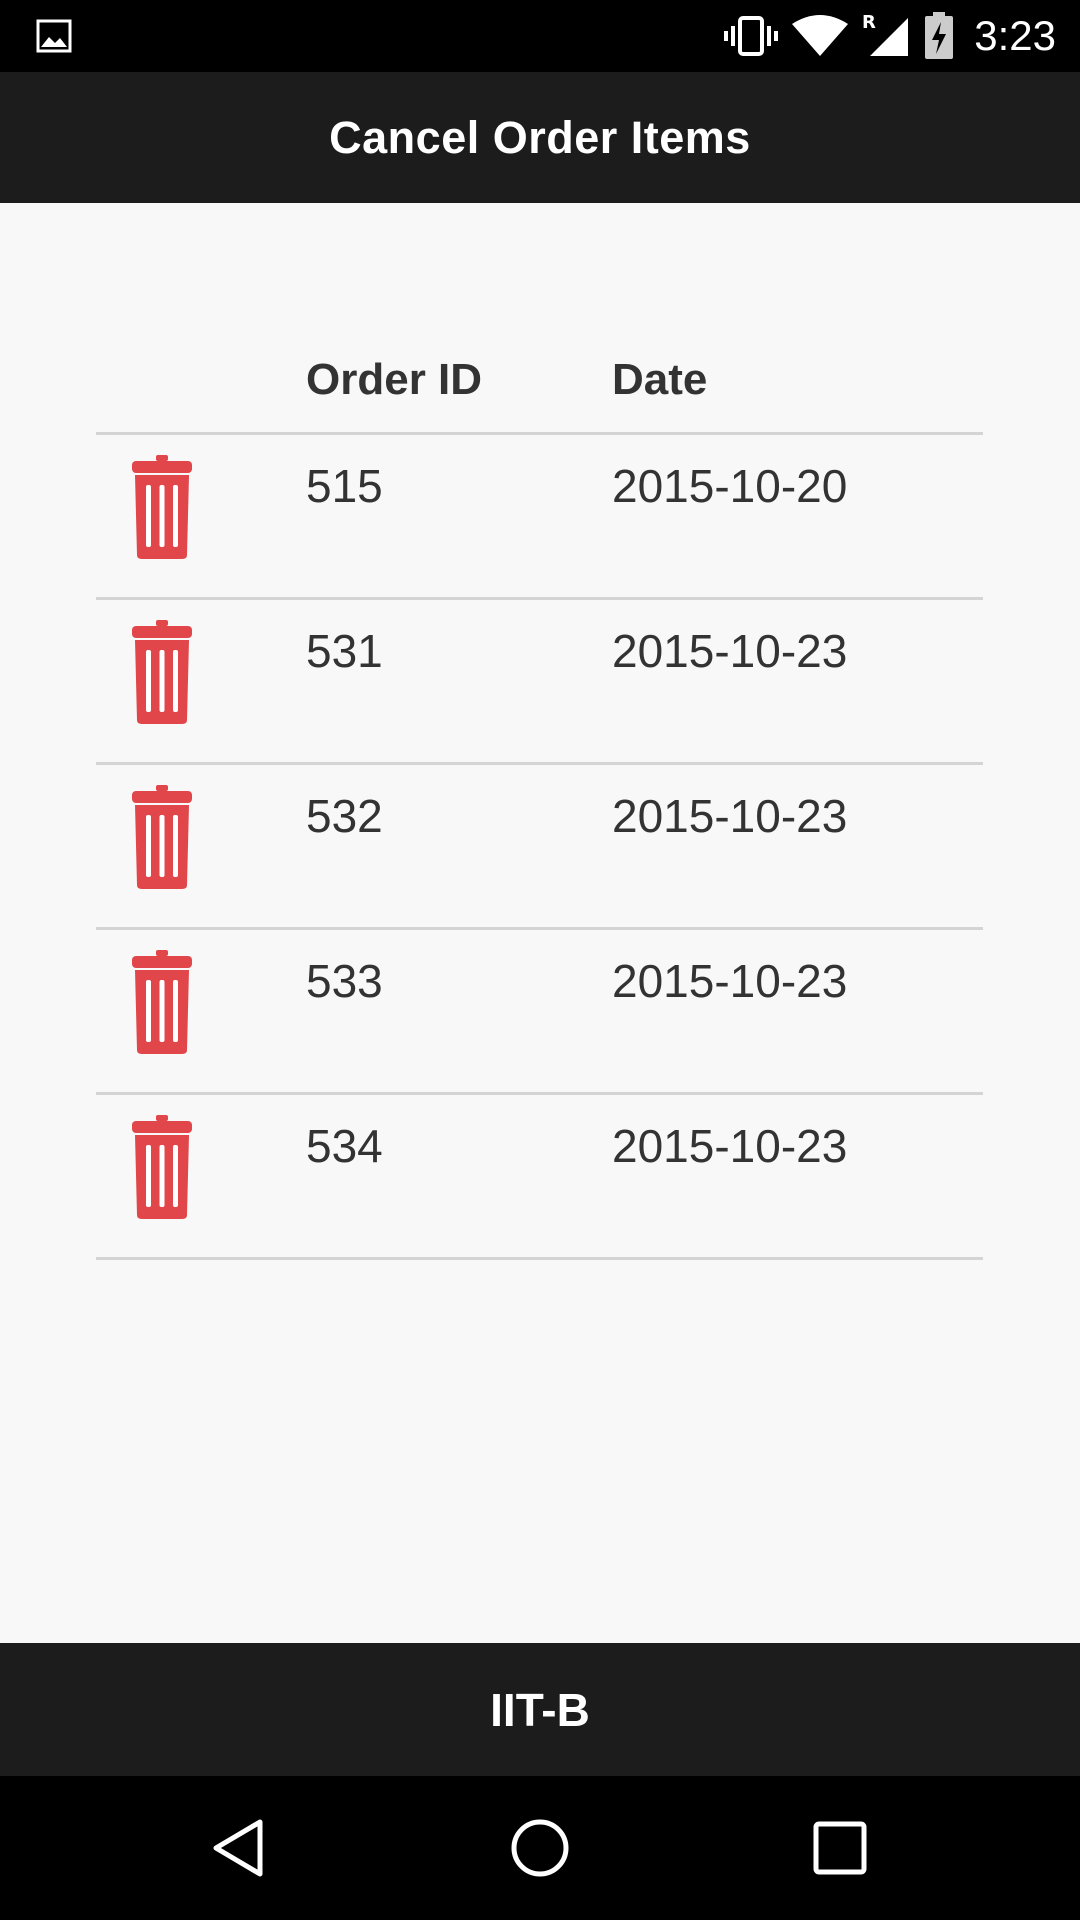  What do you see at coordinates (539, 1012) in the screenshot?
I see `table-row: 533 2015-10-23` at bounding box center [539, 1012].